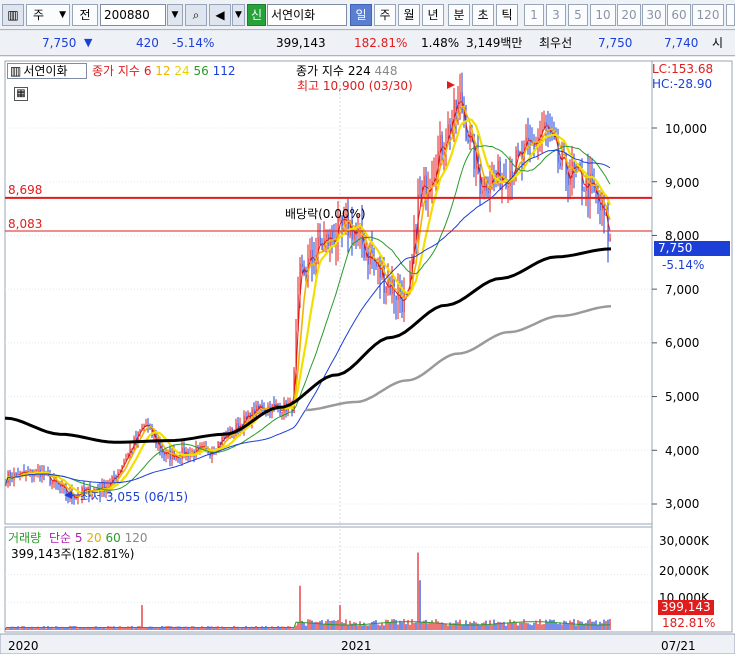  Describe the element at coordinates (730, 15) in the screenshot. I see `toolbar-overflow-button` at that location.